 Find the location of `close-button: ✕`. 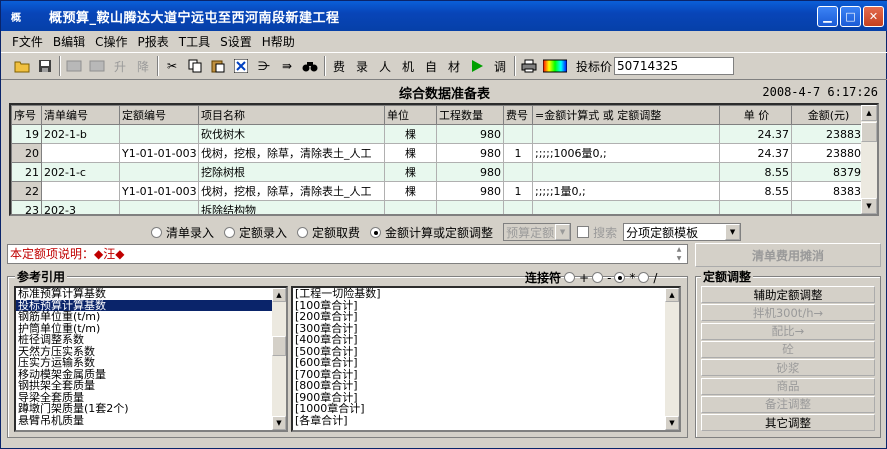

close-button: ✕ is located at coordinates (873, 16).